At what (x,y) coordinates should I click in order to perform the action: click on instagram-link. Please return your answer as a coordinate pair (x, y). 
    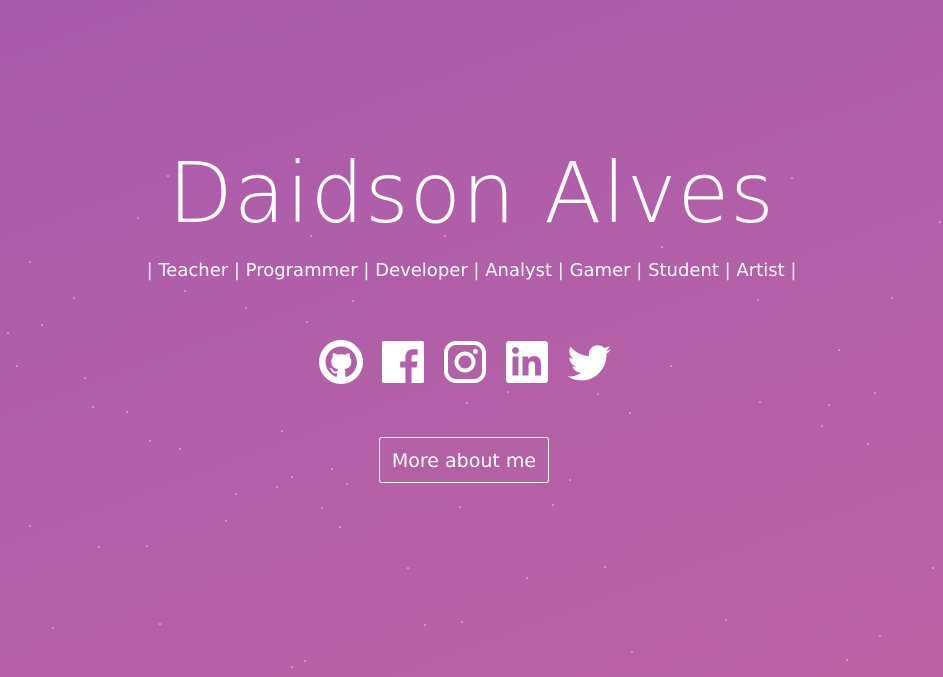
    Looking at the image, I should click on (465, 362).